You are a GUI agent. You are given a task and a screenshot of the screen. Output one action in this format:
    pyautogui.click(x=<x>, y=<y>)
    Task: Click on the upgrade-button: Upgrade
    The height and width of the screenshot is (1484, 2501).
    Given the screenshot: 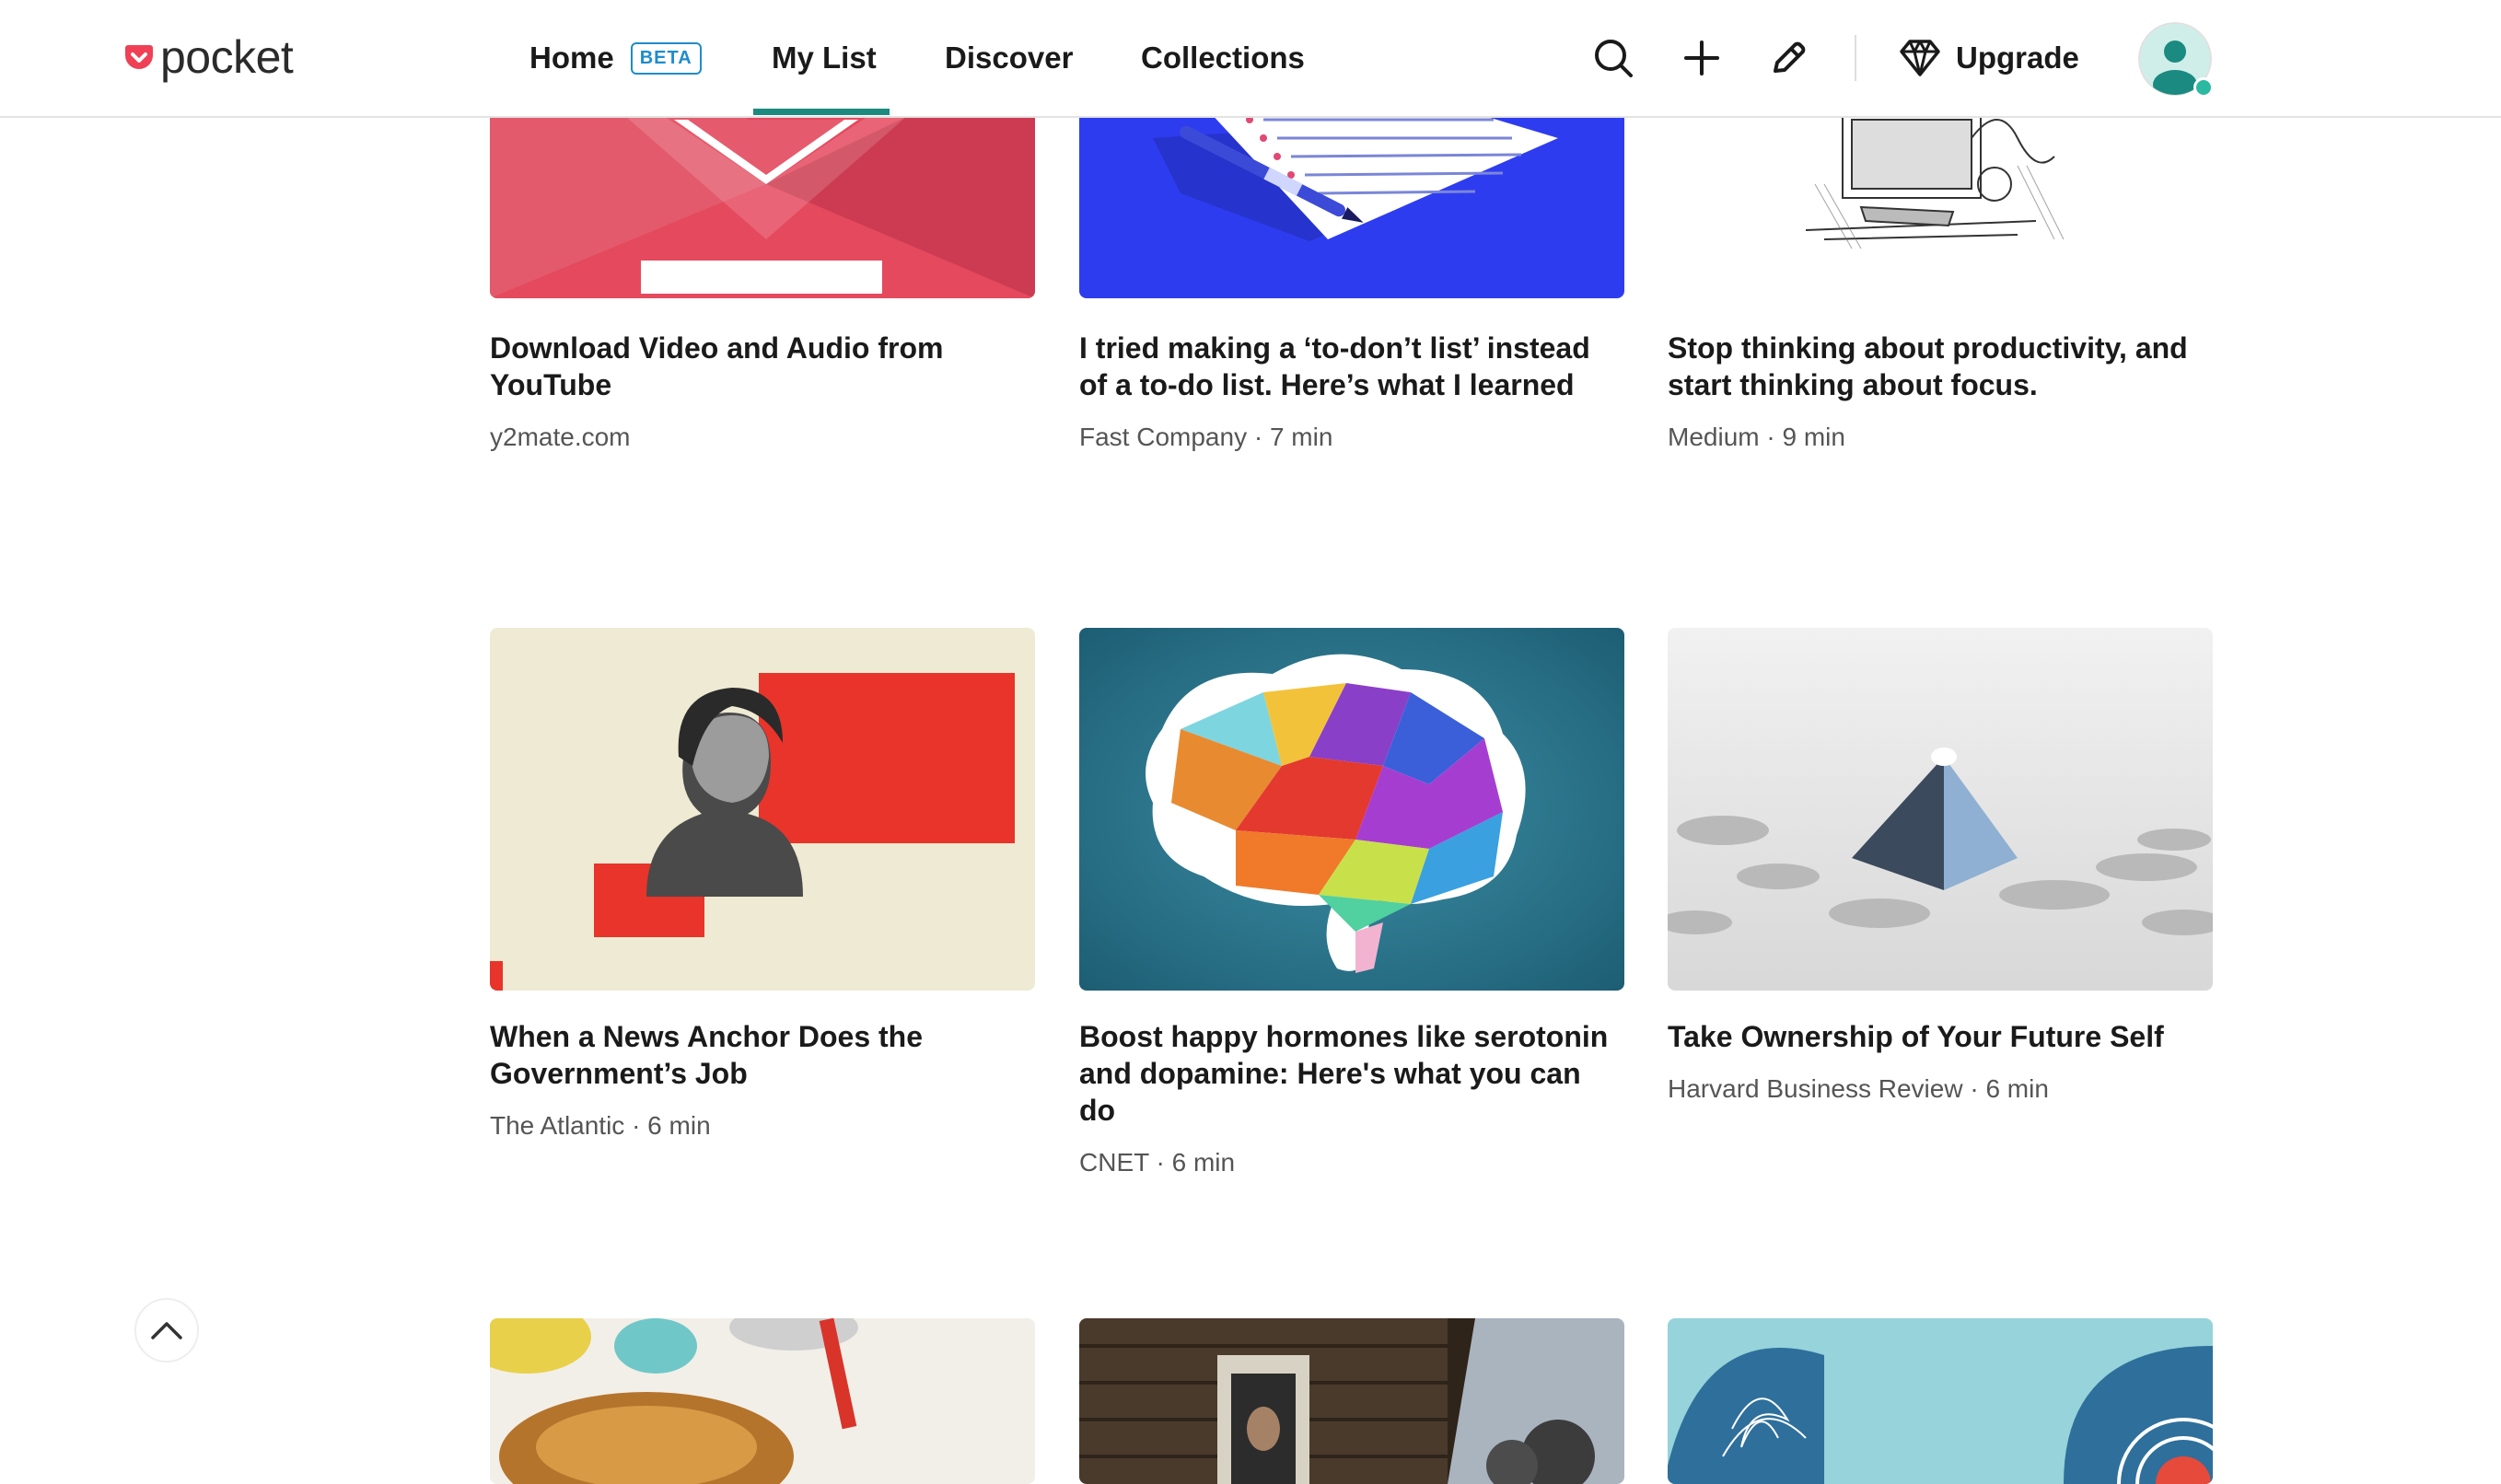 What is the action you would take?
    pyautogui.click(x=1989, y=58)
    